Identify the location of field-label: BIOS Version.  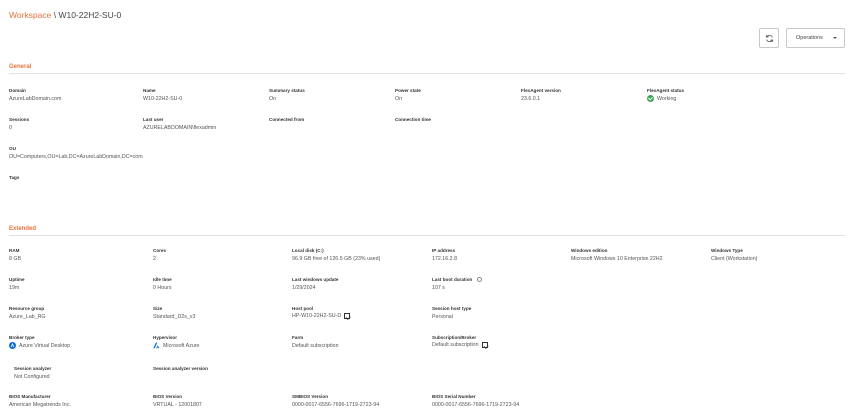
(168, 396).